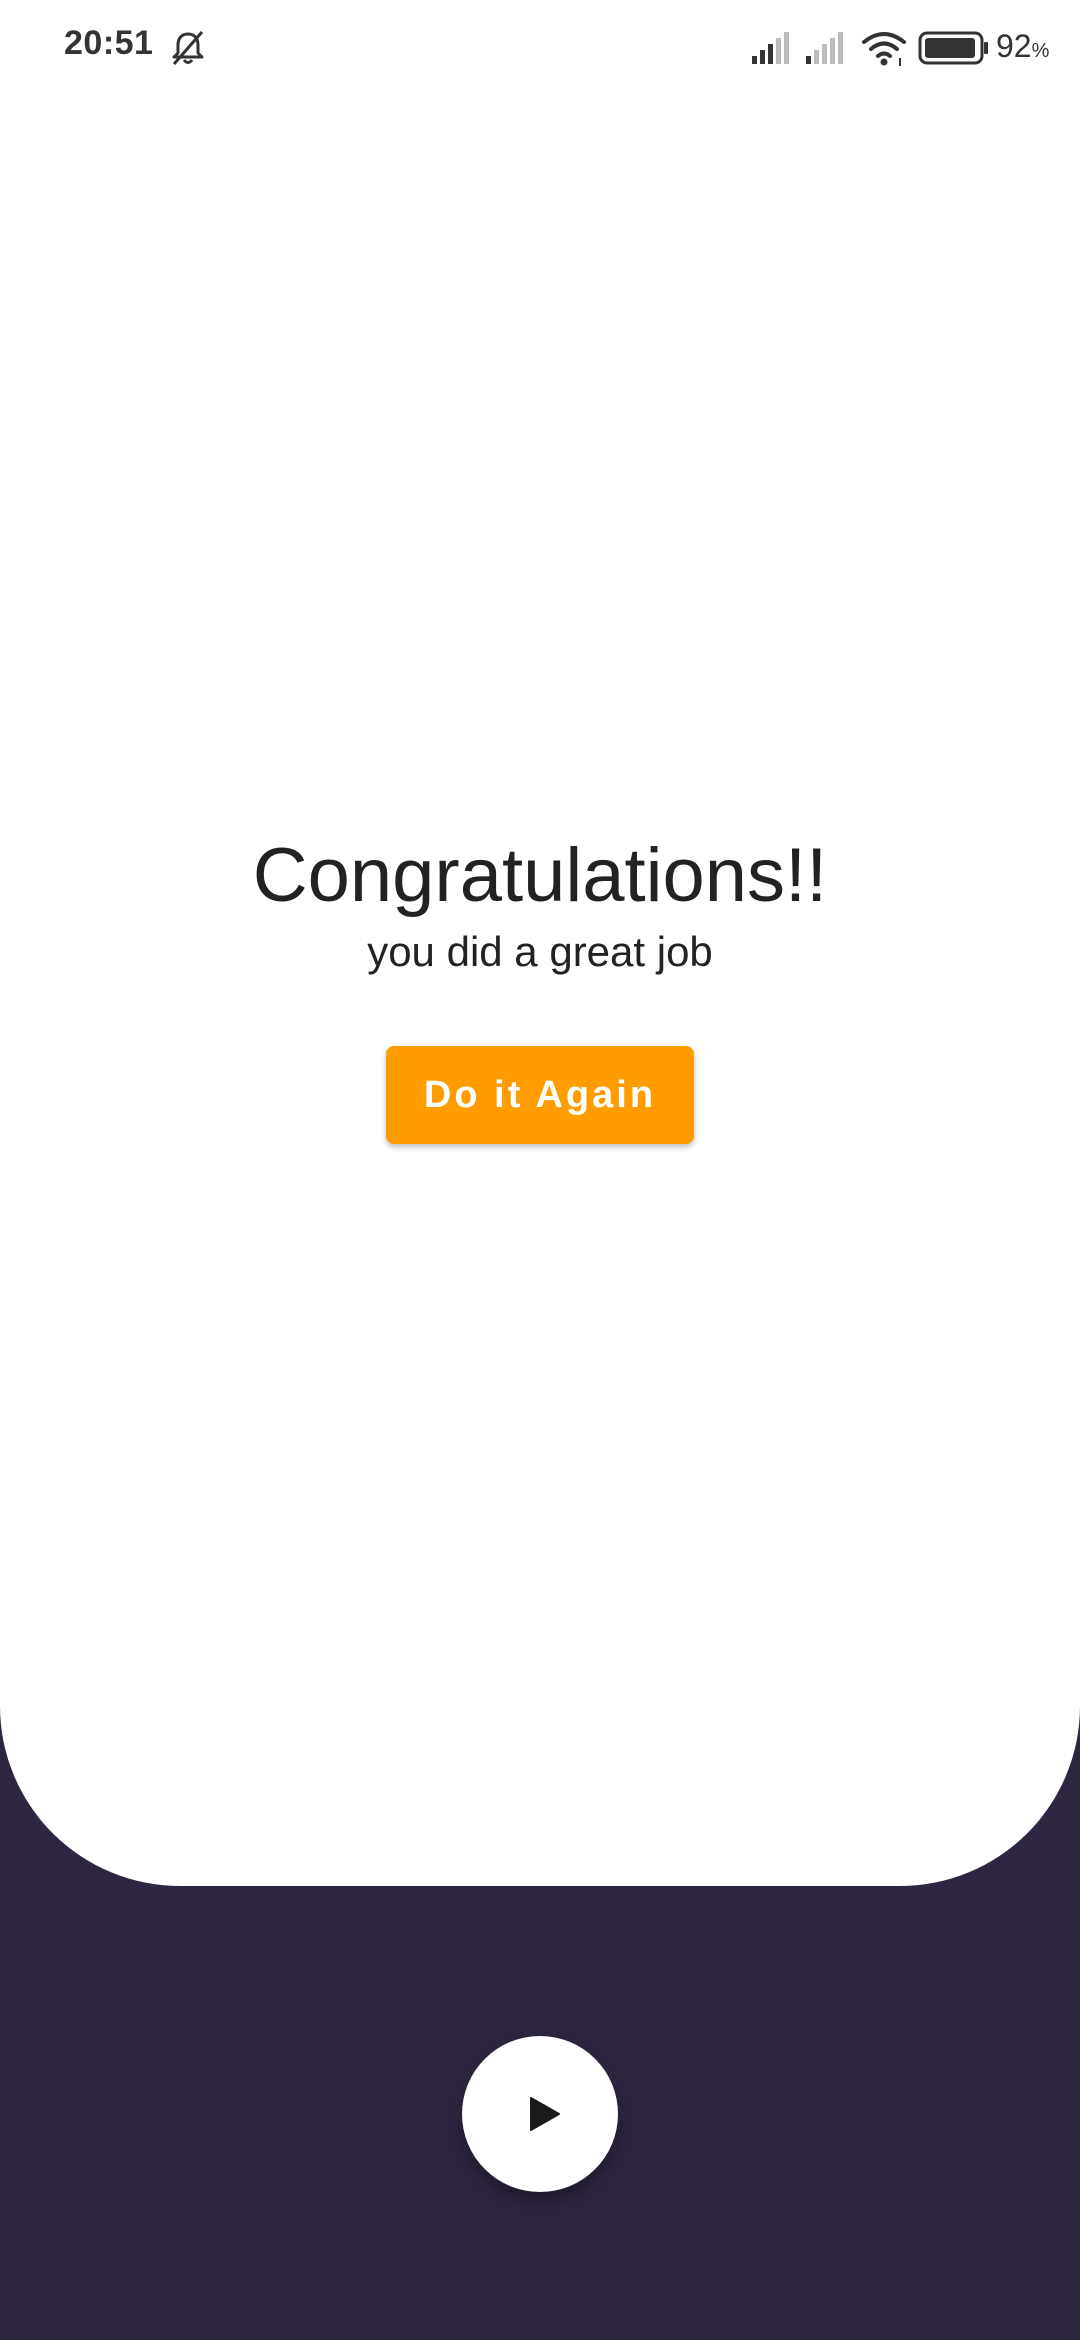  I want to click on wifi-icon, so click(884, 49).